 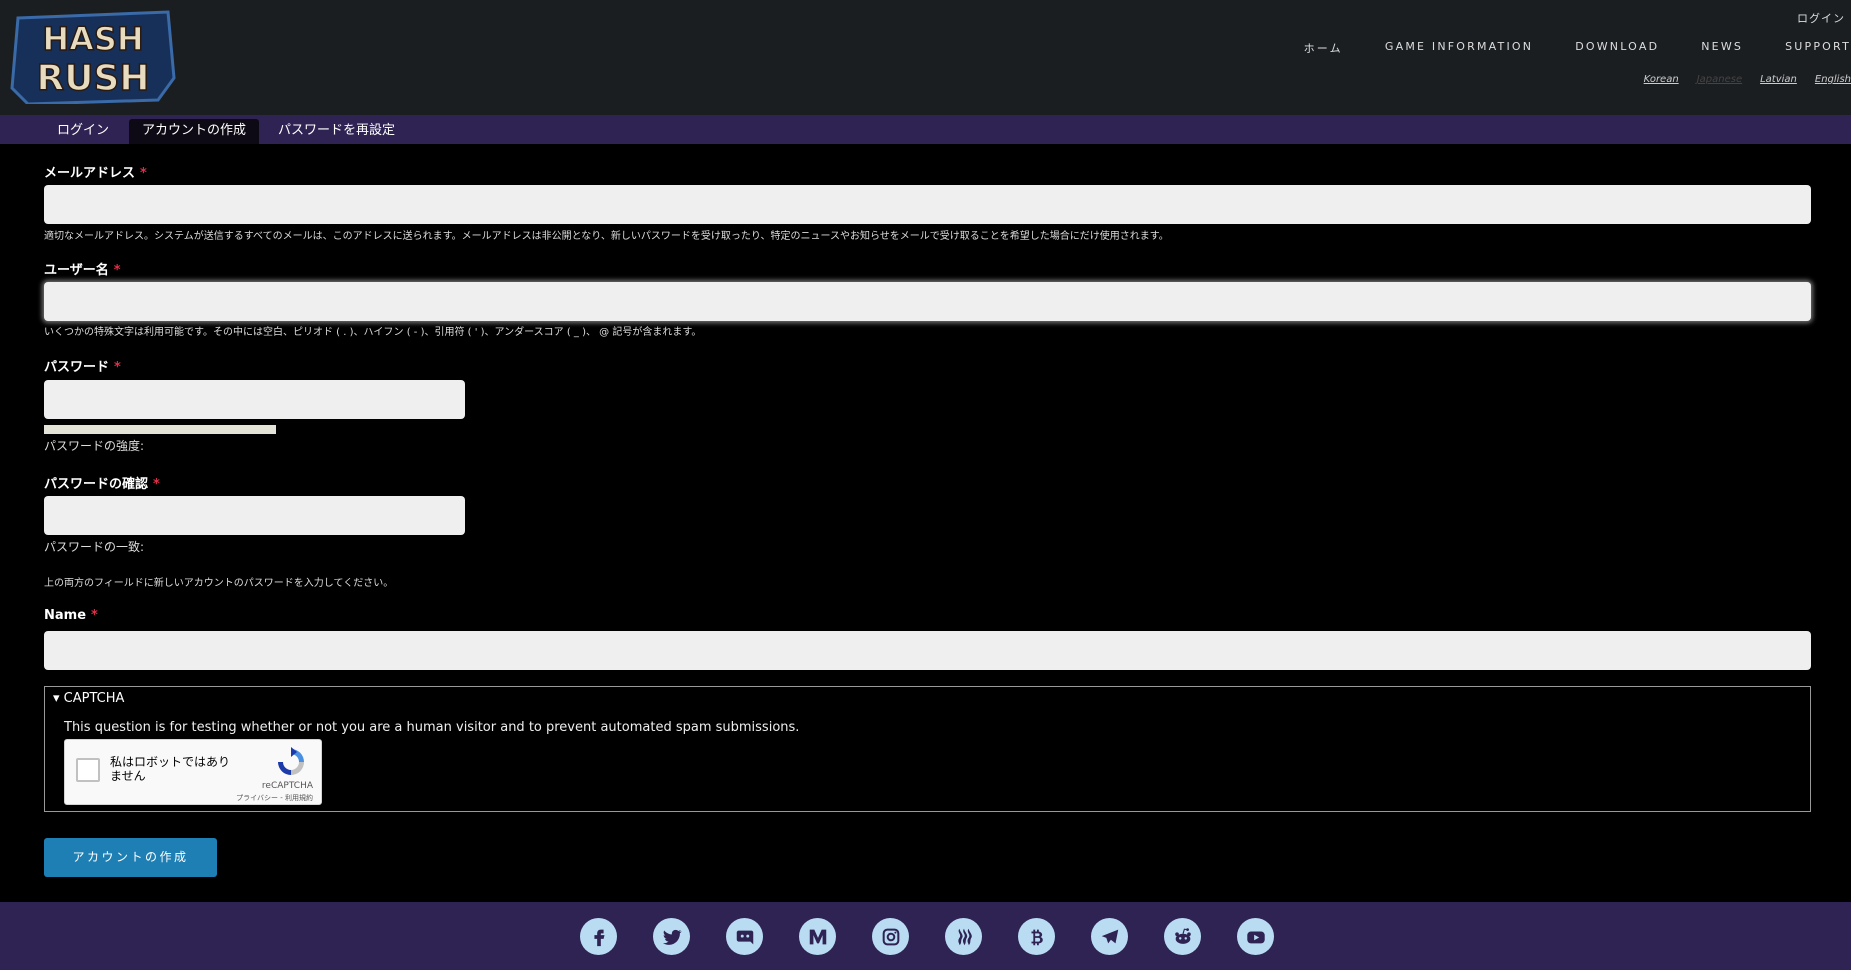 What do you see at coordinates (1661, 79) in the screenshot?
I see `lang-korean: Korean` at bounding box center [1661, 79].